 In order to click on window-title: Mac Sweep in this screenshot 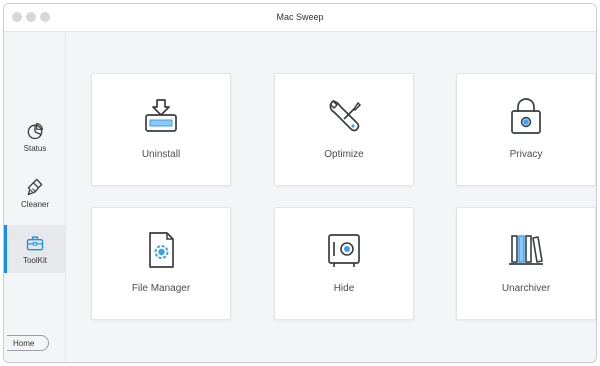, I will do `click(300, 17)`.